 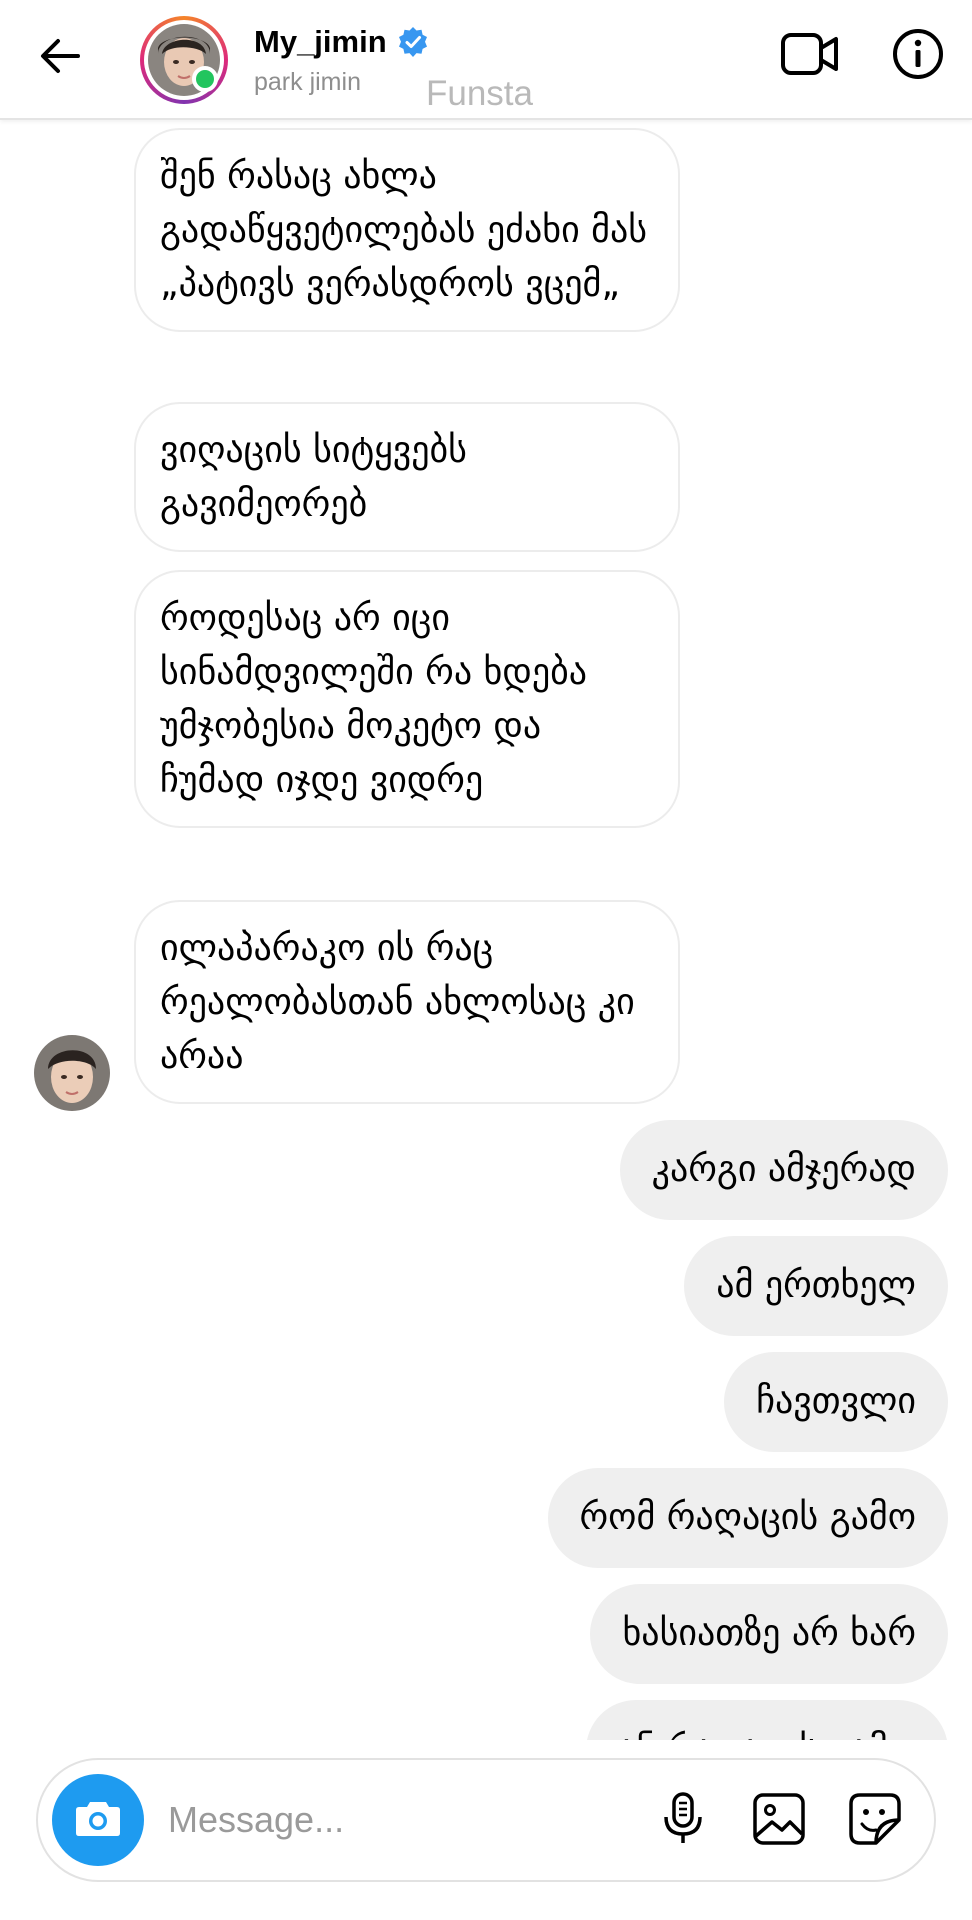 I want to click on back-button, so click(x=60, y=58).